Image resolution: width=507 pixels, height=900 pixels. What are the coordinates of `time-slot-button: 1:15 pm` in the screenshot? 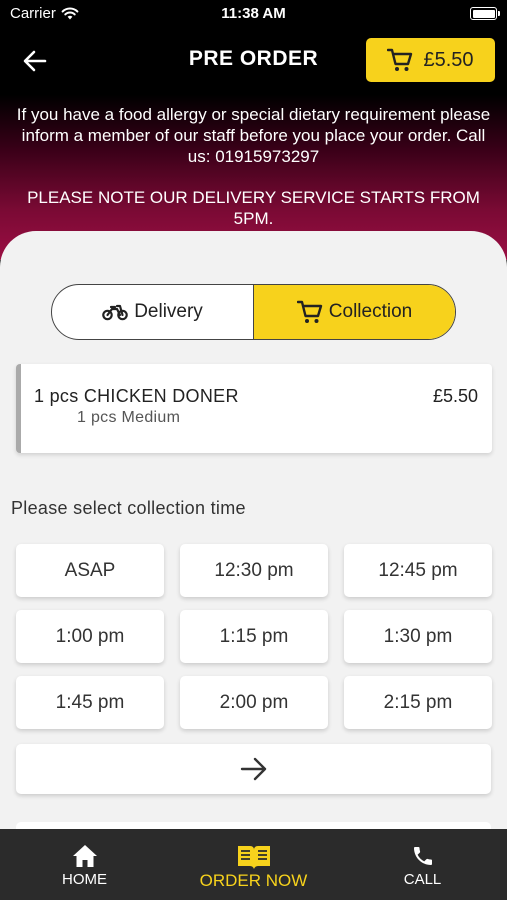 It's located at (254, 636).